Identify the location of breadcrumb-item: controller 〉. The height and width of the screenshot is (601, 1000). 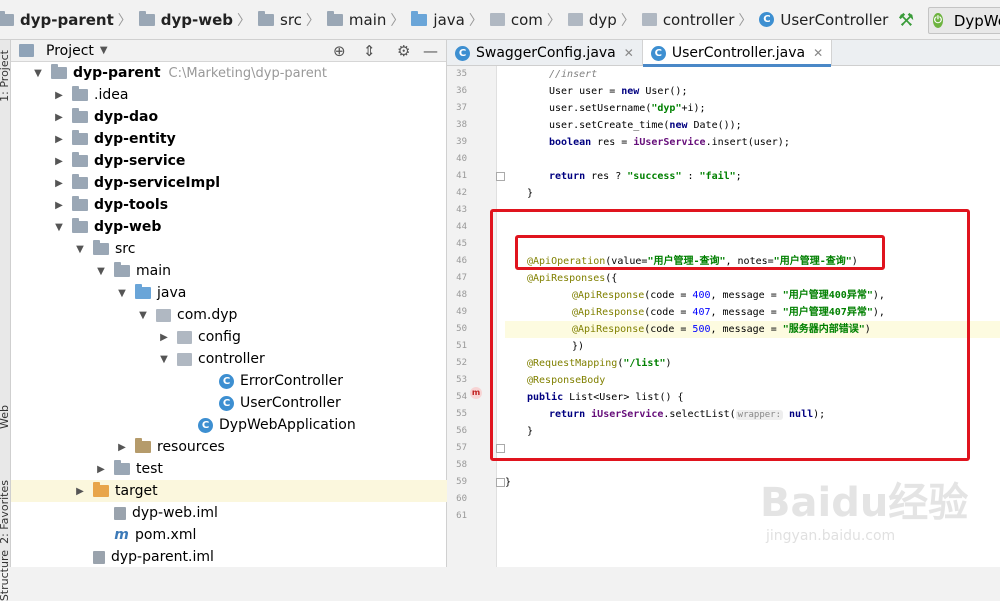
(700, 19).